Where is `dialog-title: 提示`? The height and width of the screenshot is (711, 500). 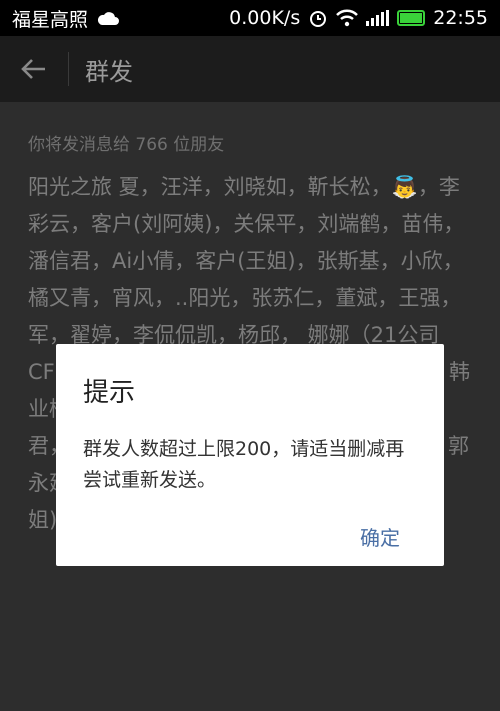
dialog-title: 提示 is located at coordinates (109, 393).